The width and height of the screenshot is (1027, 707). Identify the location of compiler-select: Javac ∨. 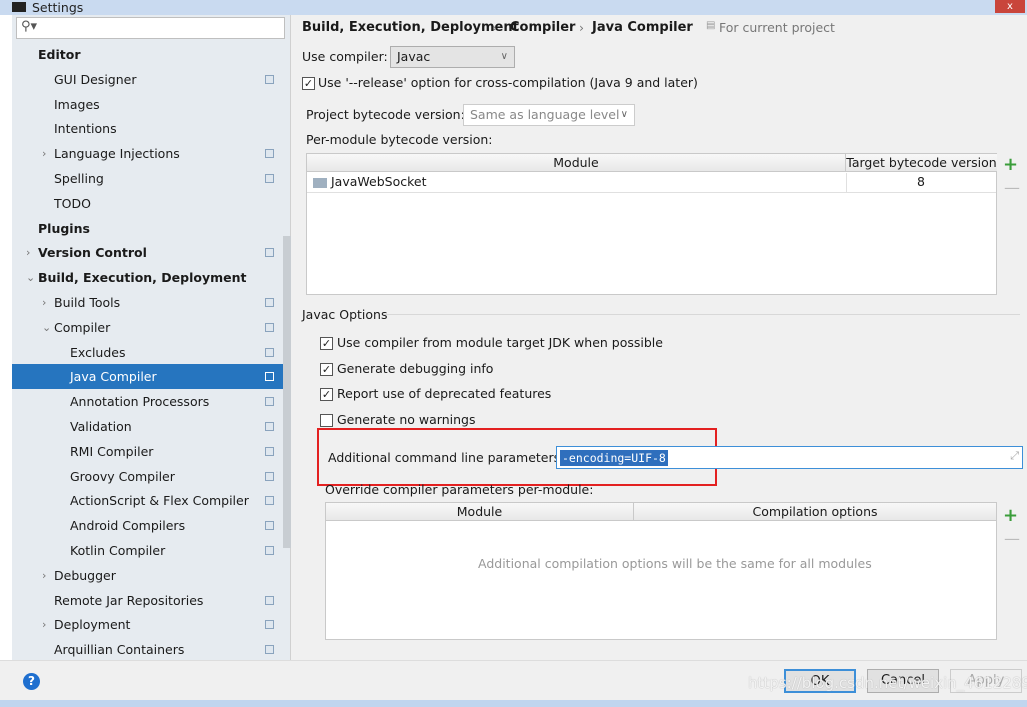
(452, 57).